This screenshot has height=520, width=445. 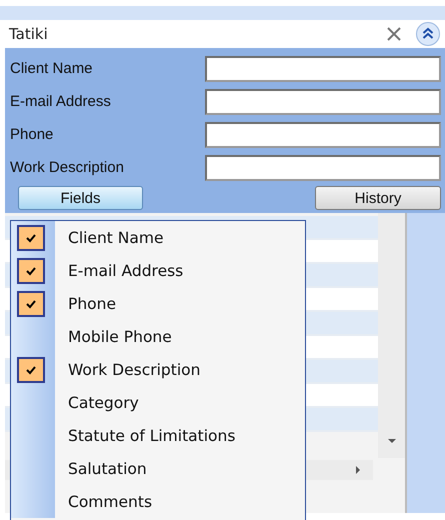 What do you see at coordinates (32, 134) in the screenshot?
I see `field-label: Phone` at bounding box center [32, 134].